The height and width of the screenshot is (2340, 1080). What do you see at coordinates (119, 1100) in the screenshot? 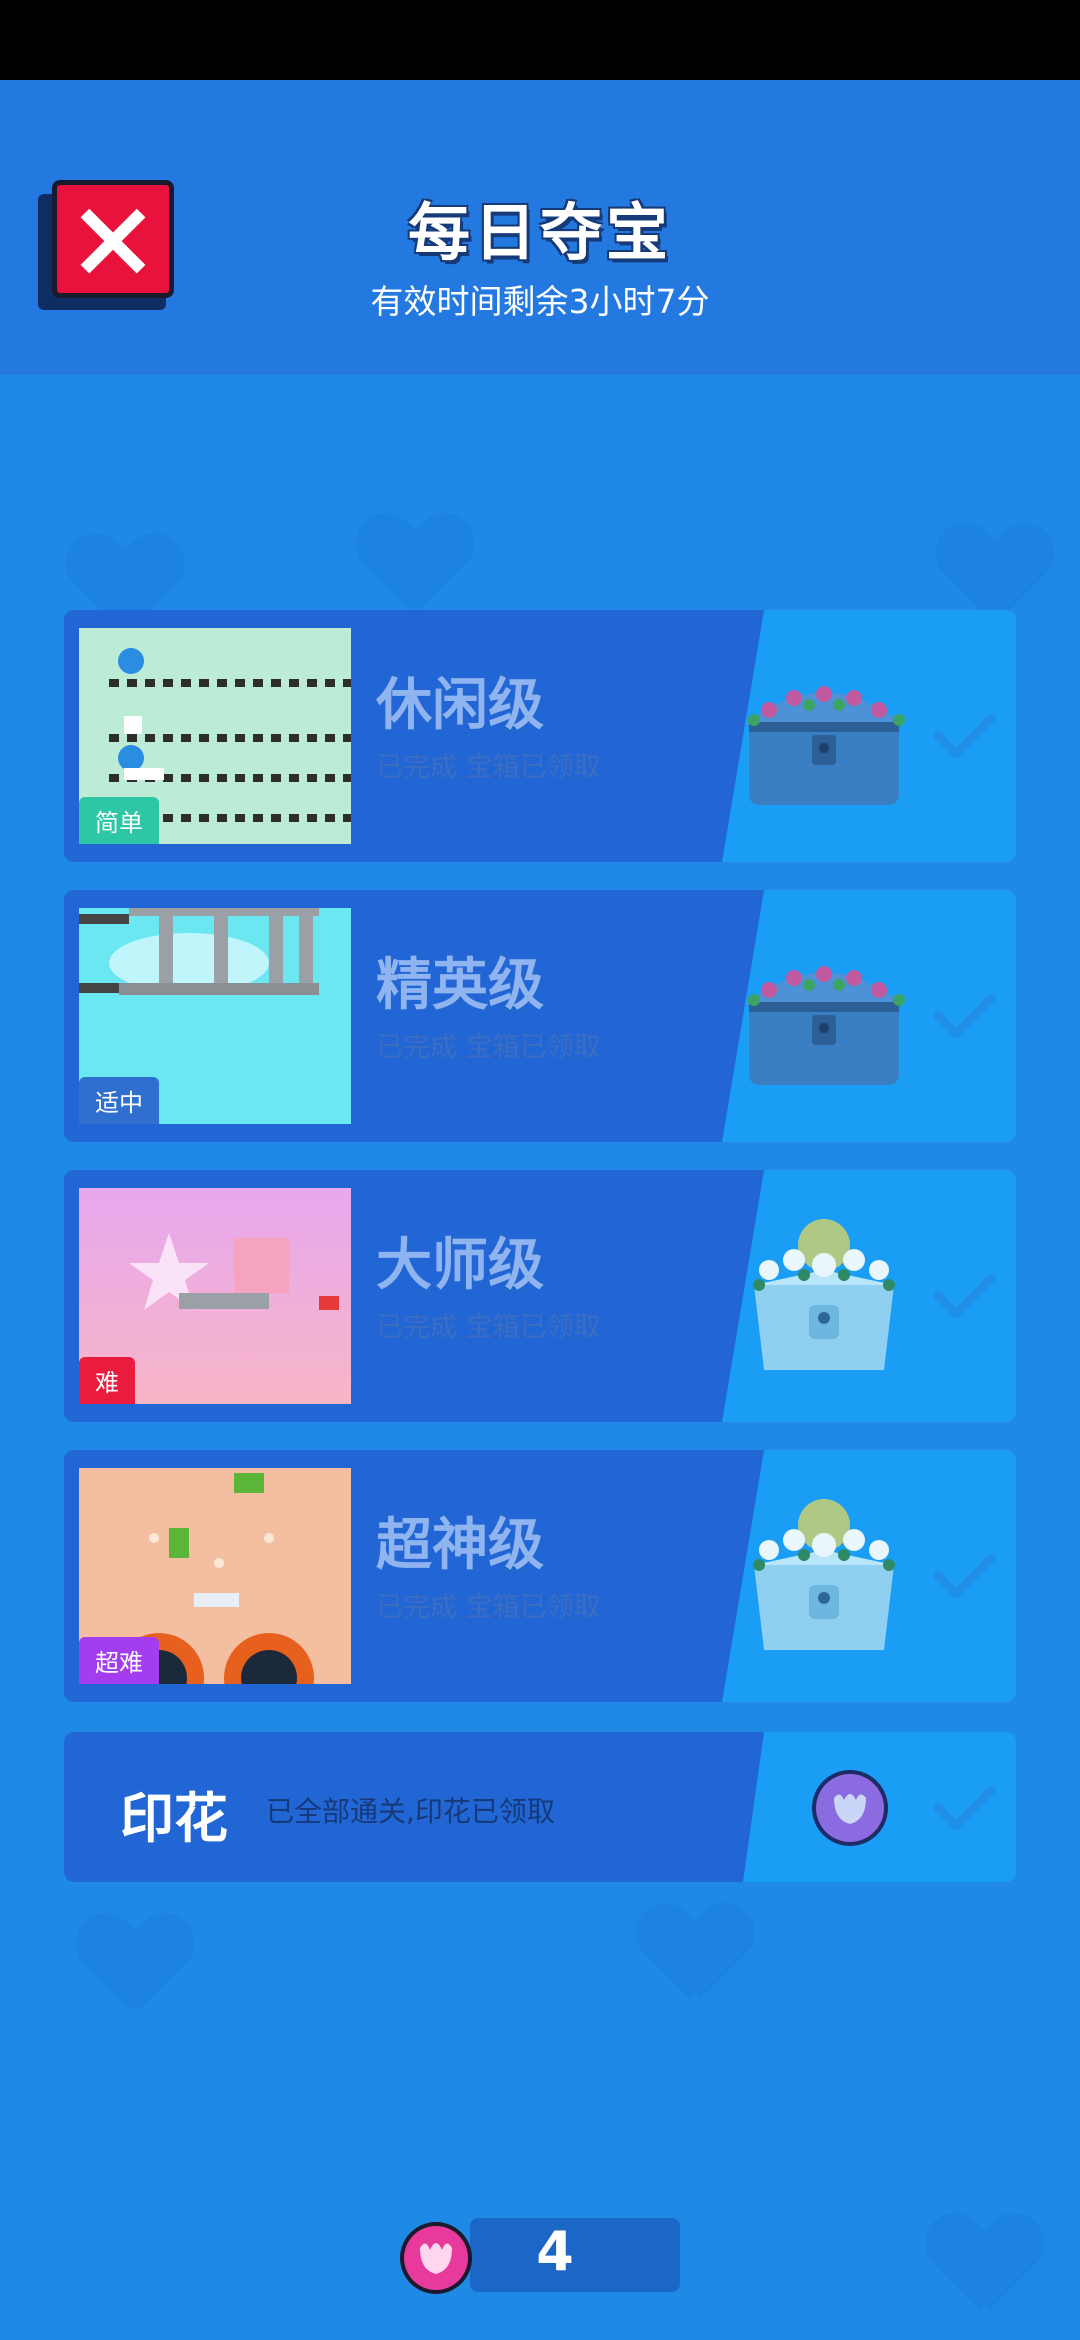
I see `difficulty-badge: 适中` at bounding box center [119, 1100].